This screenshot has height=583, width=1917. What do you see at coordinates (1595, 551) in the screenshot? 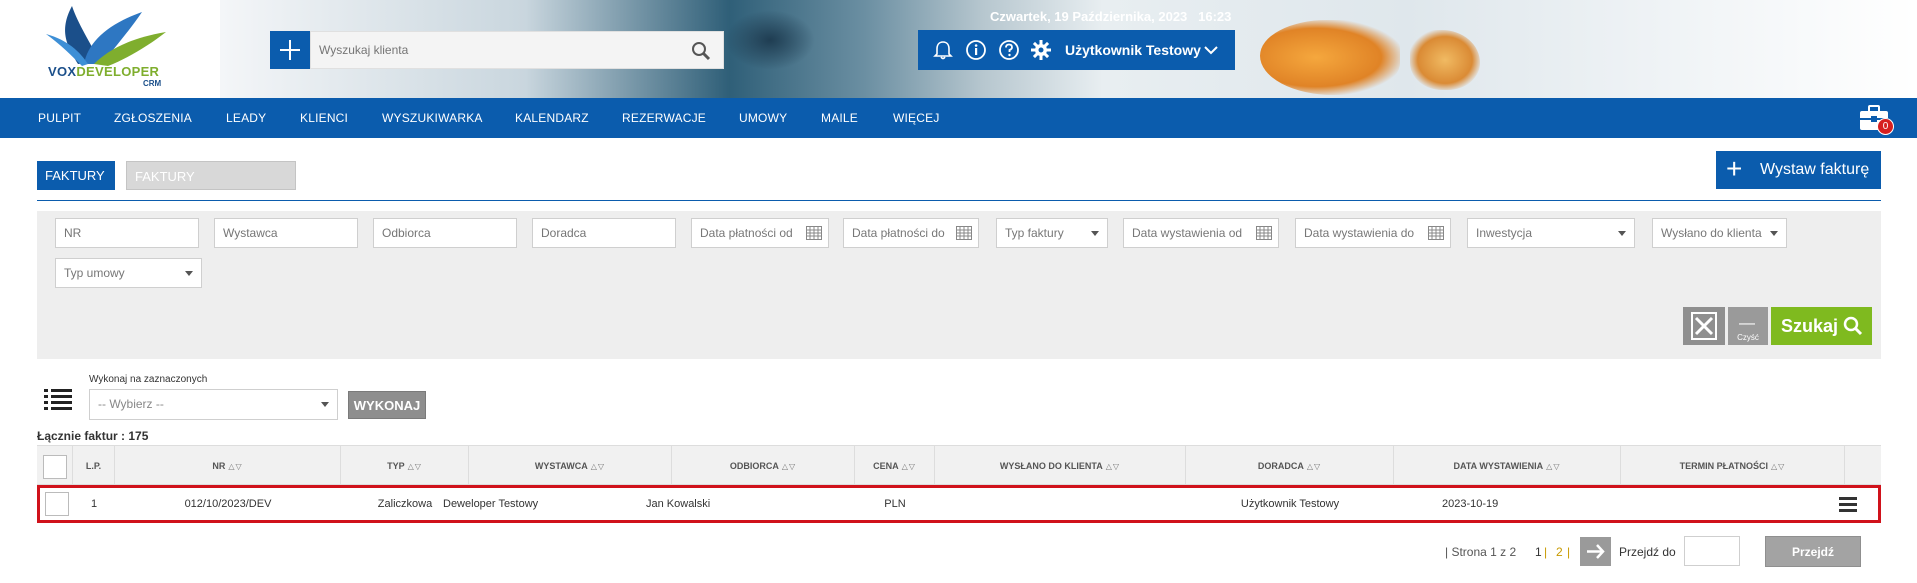
I see `next-page-button` at bounding box center [1595, 551].